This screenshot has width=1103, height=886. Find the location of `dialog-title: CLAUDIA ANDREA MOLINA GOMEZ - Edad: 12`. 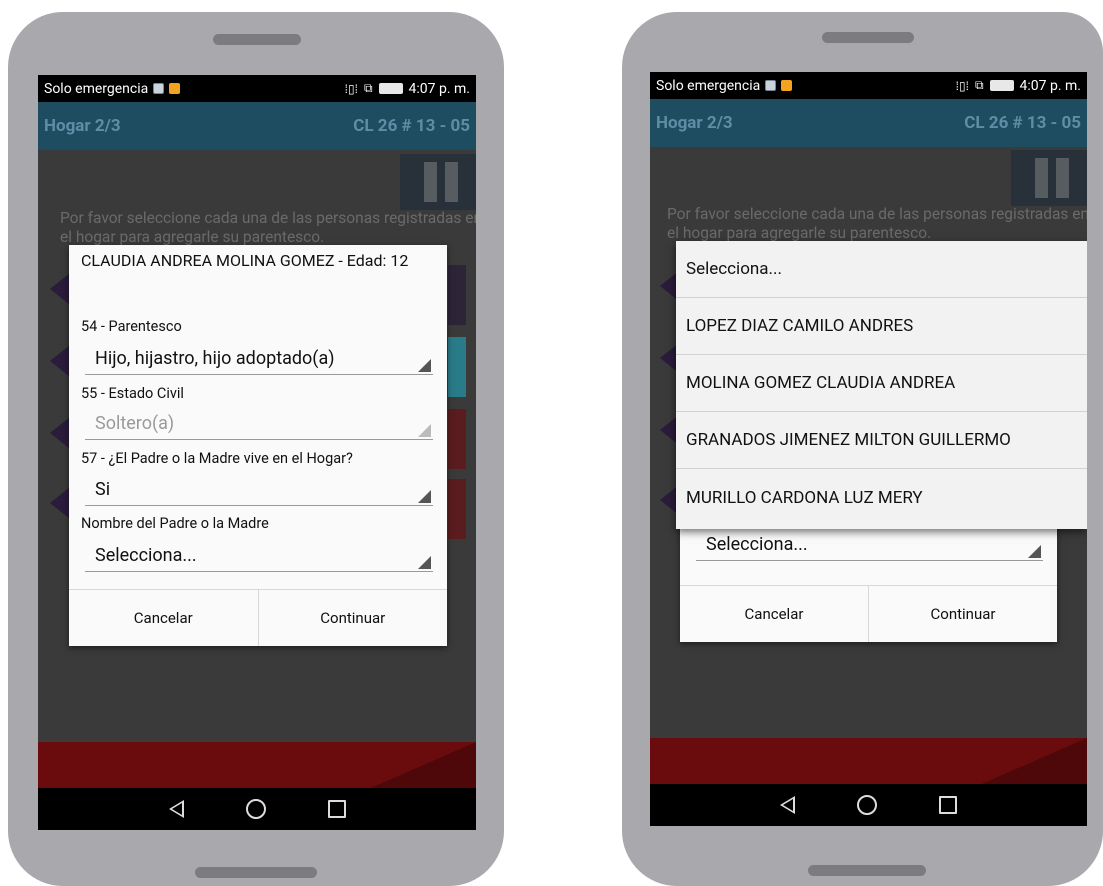

dialog-title: CLAUDIA ANDREA MOLINA GOMEZ - Edad: 12 is located at coordinates (245, 260).